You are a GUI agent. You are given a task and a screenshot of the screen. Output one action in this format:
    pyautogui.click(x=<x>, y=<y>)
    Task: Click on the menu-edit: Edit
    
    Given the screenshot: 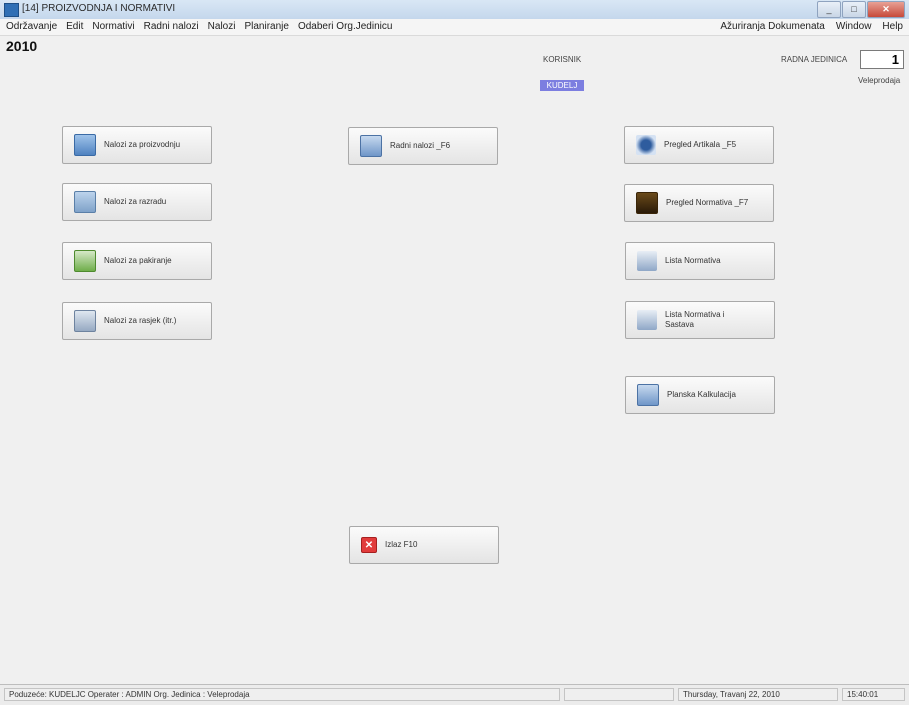 What is the action you would take?
    pyautogui.click(x=74, y=26)
    